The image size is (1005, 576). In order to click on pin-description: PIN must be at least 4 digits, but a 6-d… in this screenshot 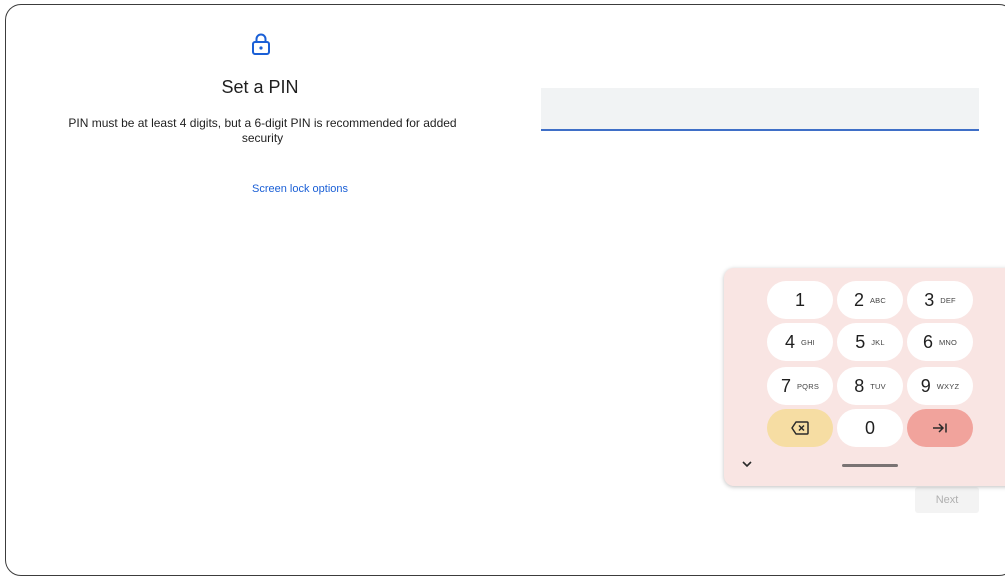, I will do `click(262, 130)`.